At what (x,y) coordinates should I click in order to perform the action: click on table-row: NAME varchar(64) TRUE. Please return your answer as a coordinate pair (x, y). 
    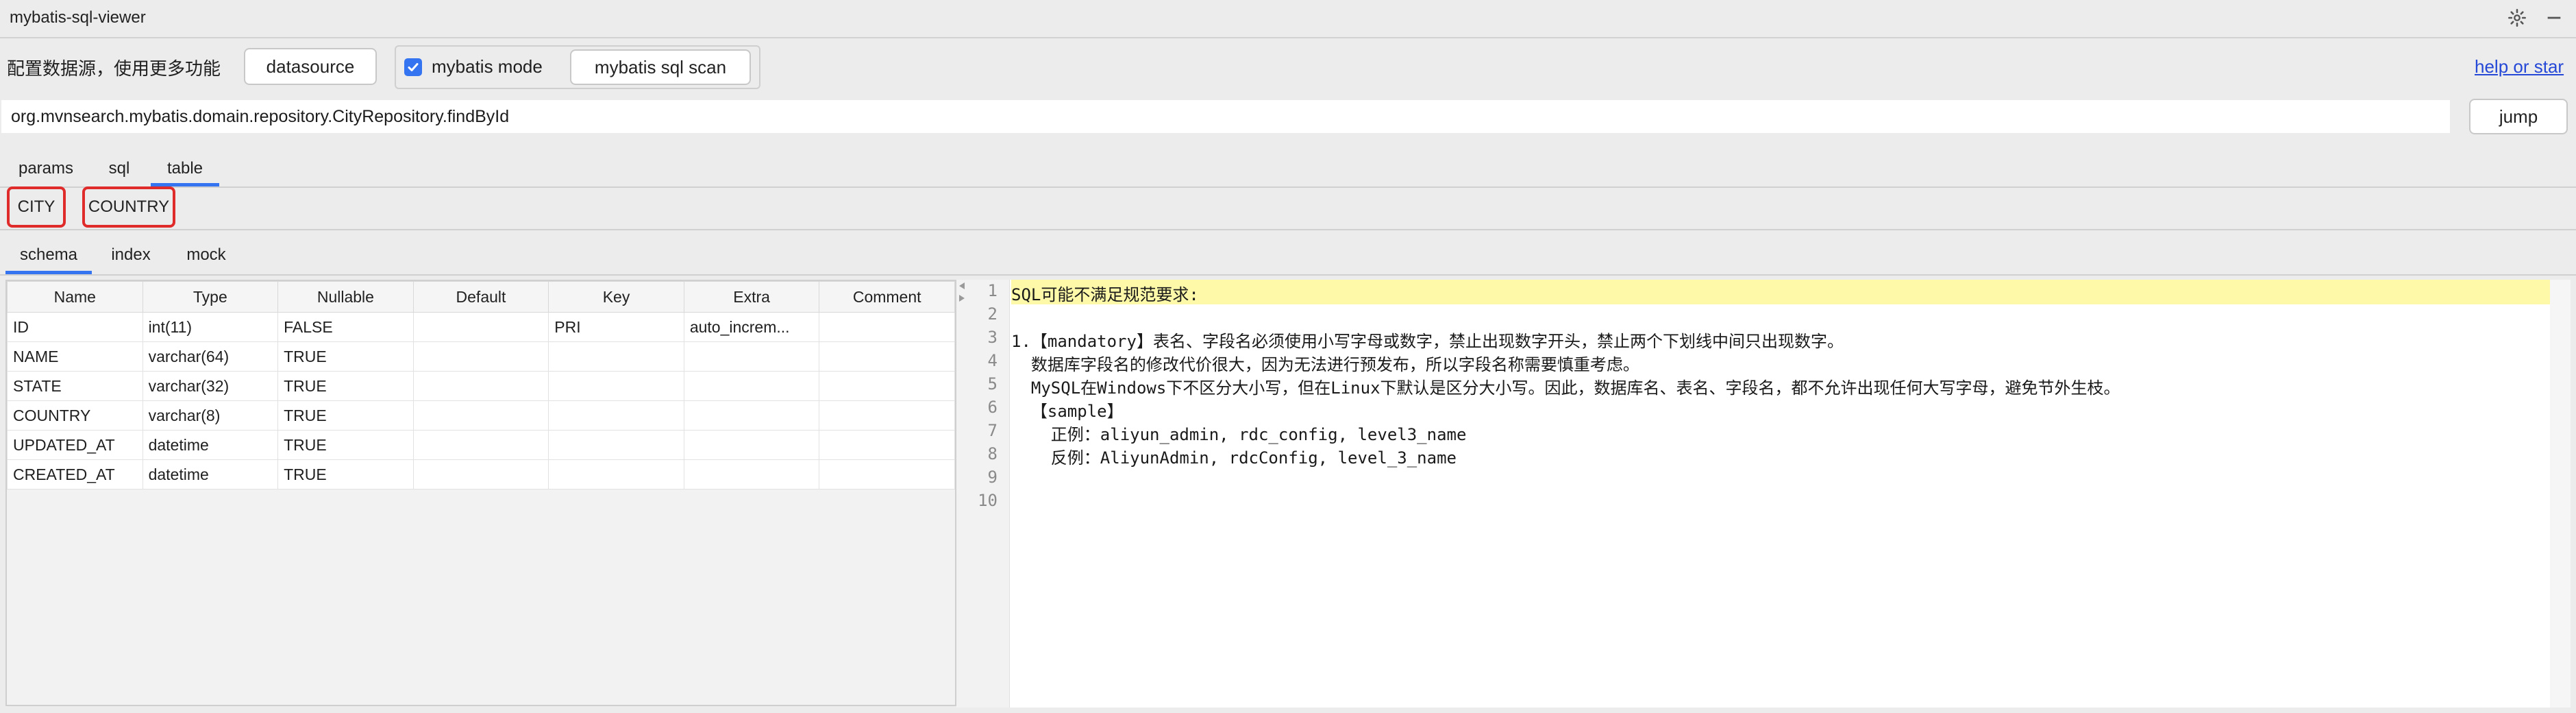
    Looking at the image, I should click on (481, 356).